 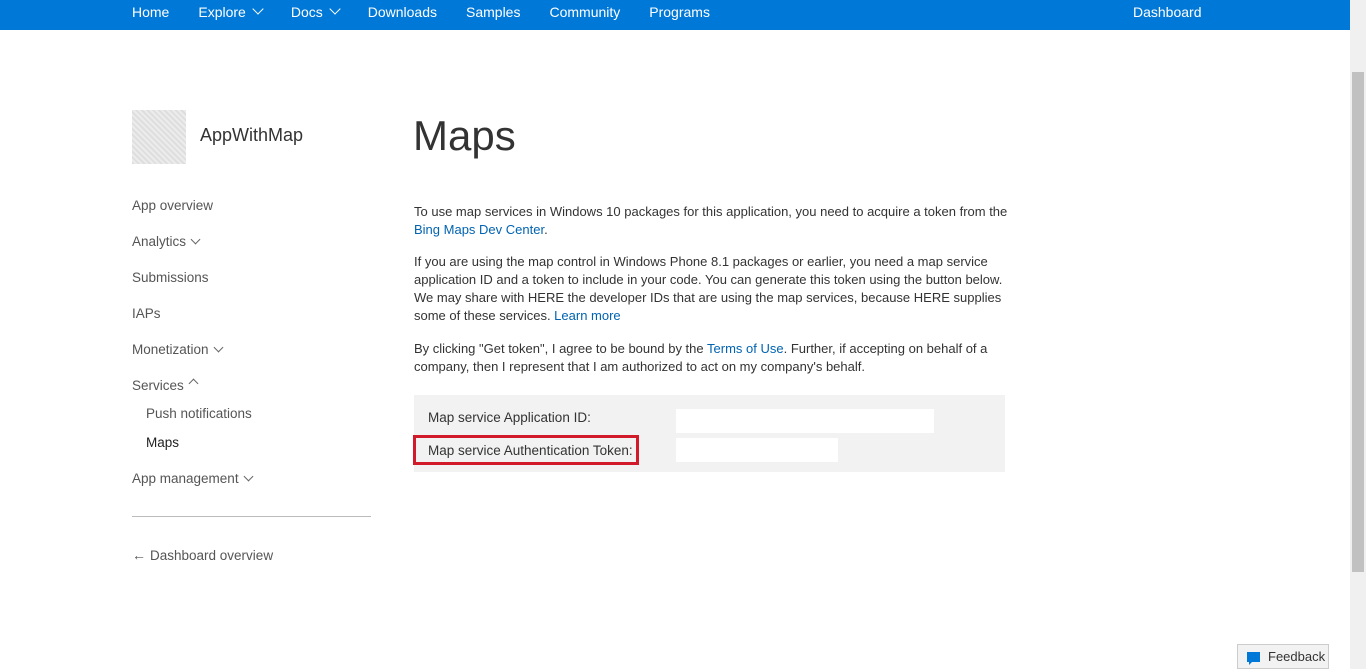 What do you see at coordinates (316, 11) in the screenshot?
I see `nav-docs: Docs` at bounding box center [316, 11].